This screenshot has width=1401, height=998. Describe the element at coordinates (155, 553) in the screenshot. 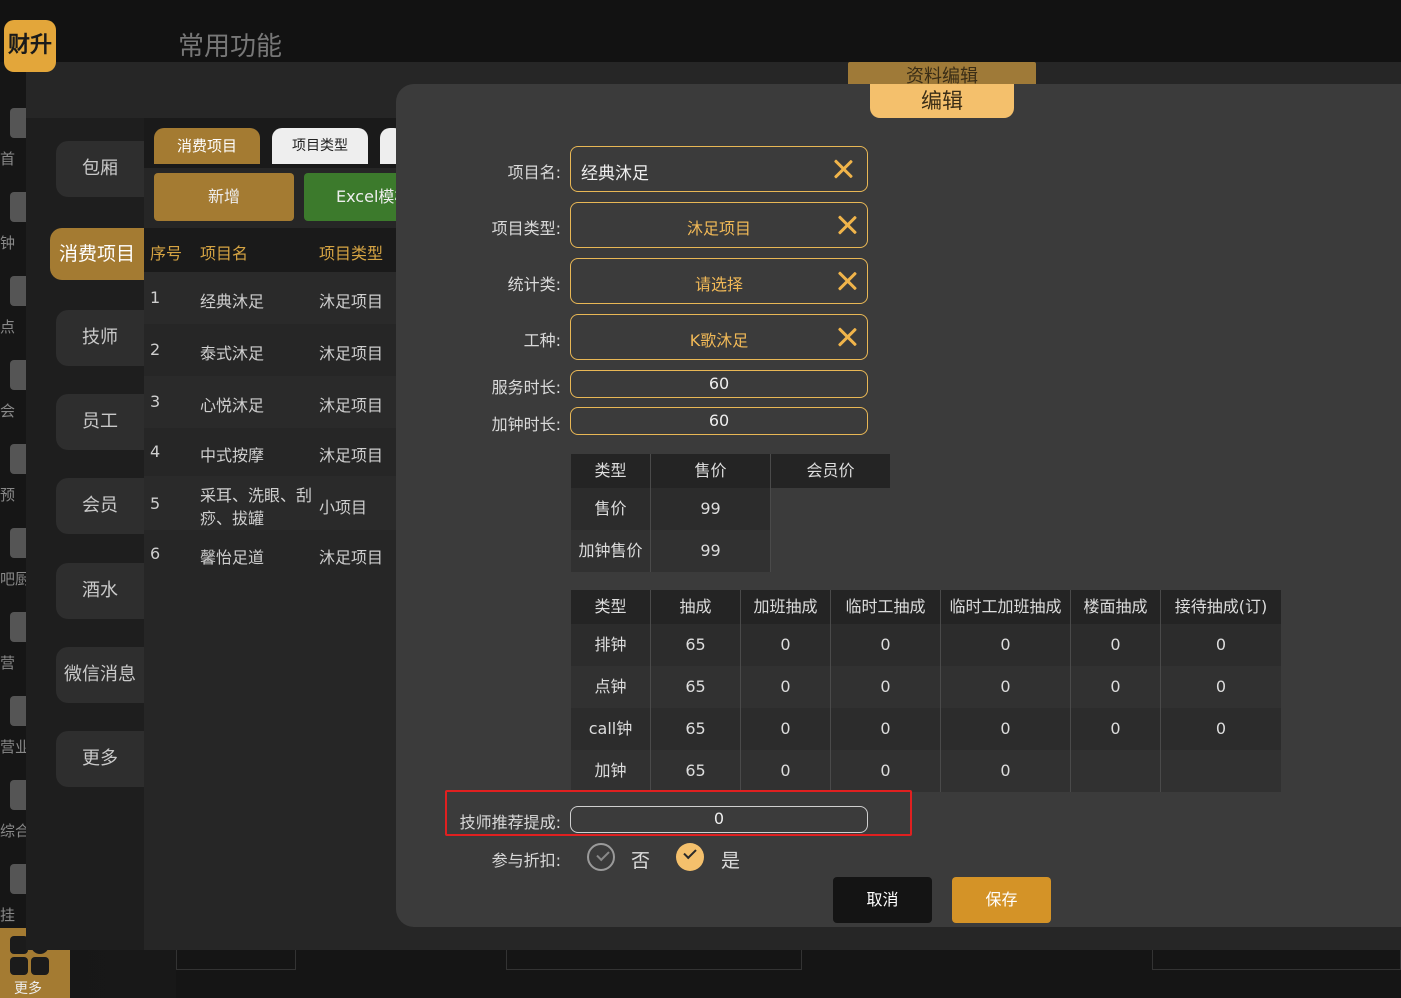

I see `row-no: 6` at that location.